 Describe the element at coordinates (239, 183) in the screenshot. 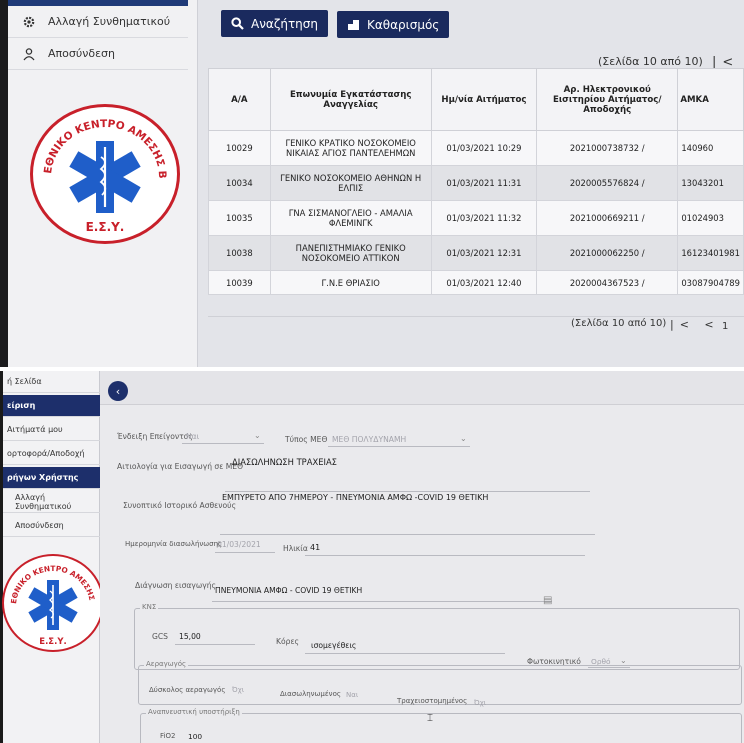

I see `cell-aa: 10034` at that location.